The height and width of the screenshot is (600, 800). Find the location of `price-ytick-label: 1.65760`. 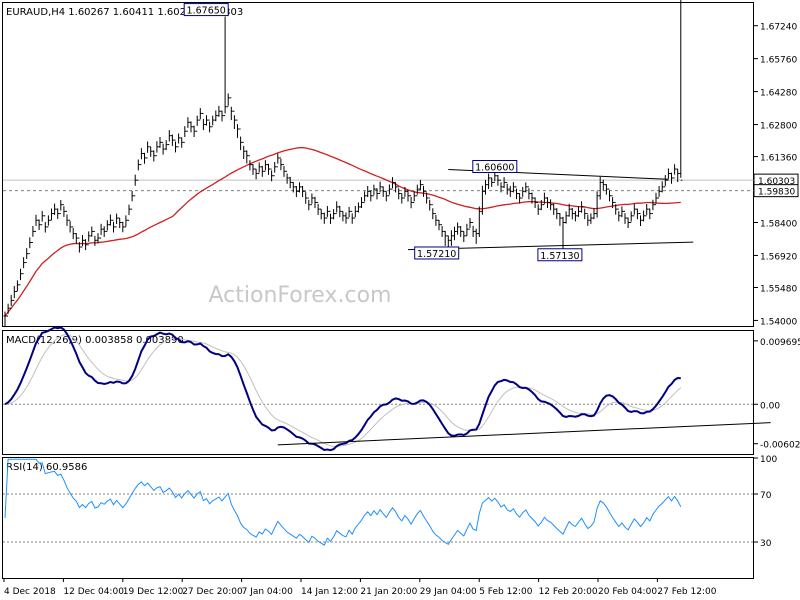

price-ytick-label: 1.65760 is located at coordinates (778, 61).